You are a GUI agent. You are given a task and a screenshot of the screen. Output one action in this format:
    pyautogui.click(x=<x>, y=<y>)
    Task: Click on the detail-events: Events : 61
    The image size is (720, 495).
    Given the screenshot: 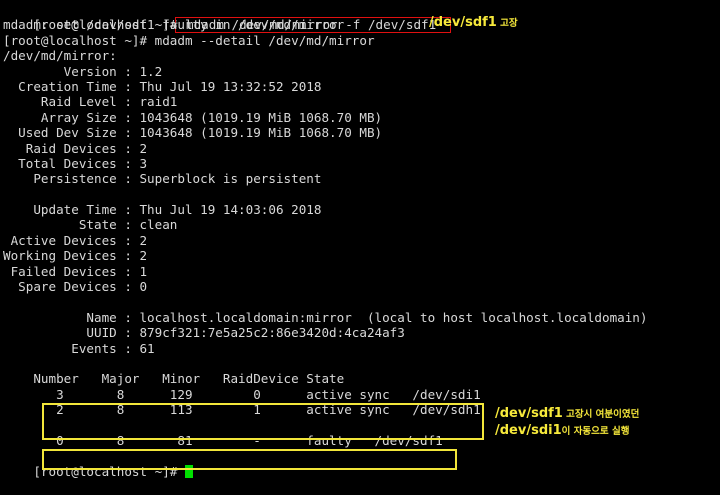 What is the action you would take?
    pyautogui.click(x=79, y=348)
    